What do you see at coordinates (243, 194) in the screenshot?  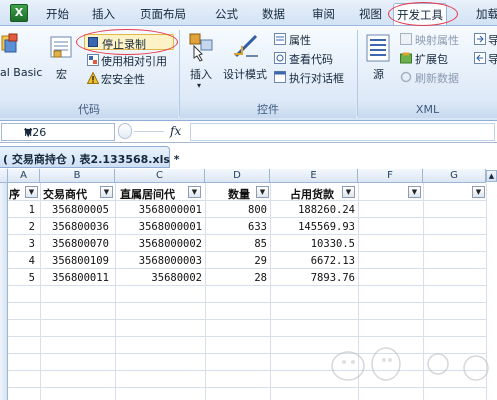 I see `header-cell-quantity: 数量` at bounding box center [243, 194].